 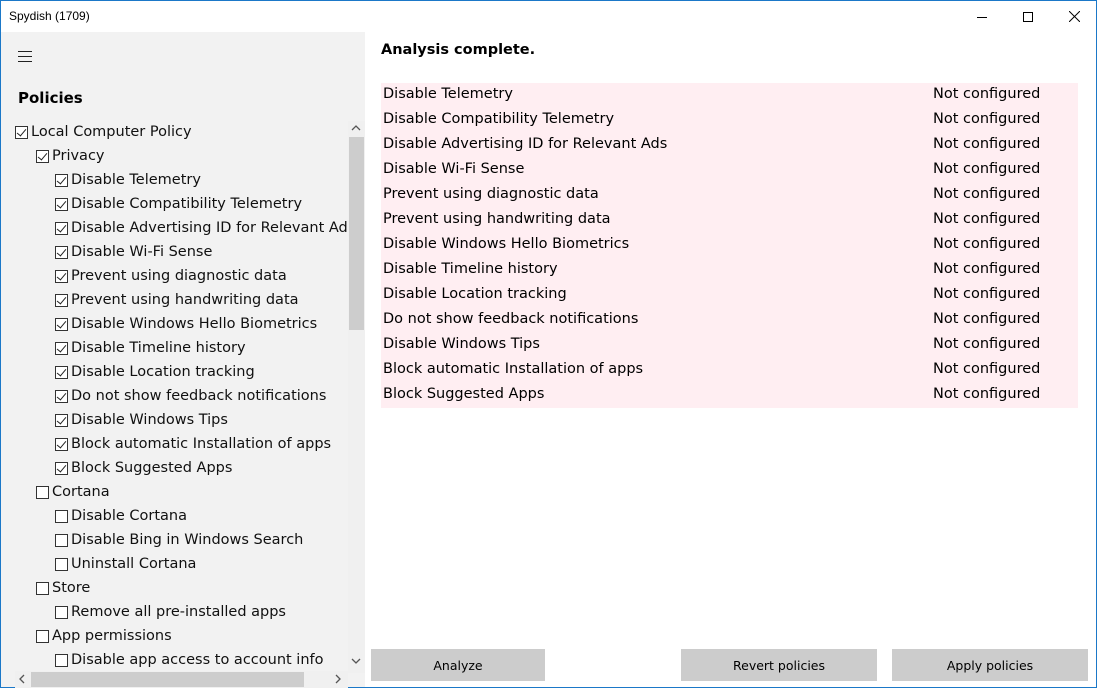 What do you see at coordinates (194, 324) in the screenshot?
I see `tree-item-label: Disable Windows Hello Biometrics` at bounding box center [194, 324].